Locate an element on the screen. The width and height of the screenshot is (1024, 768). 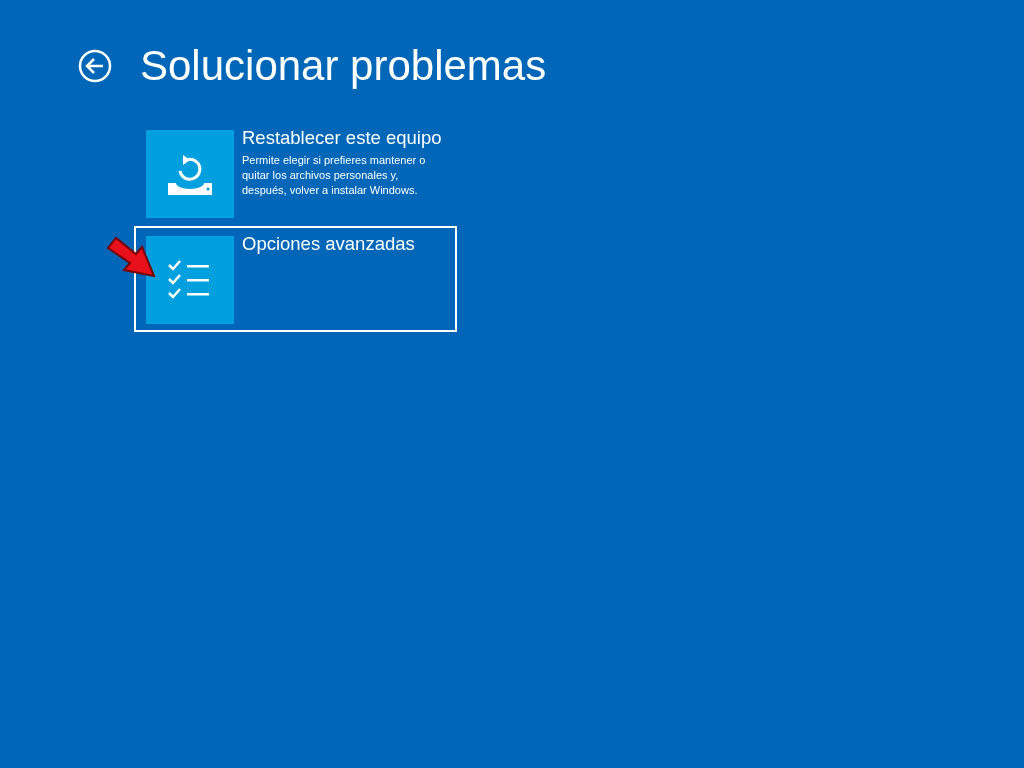
pointer-arrow-icon is located at coordinates (132, 258).